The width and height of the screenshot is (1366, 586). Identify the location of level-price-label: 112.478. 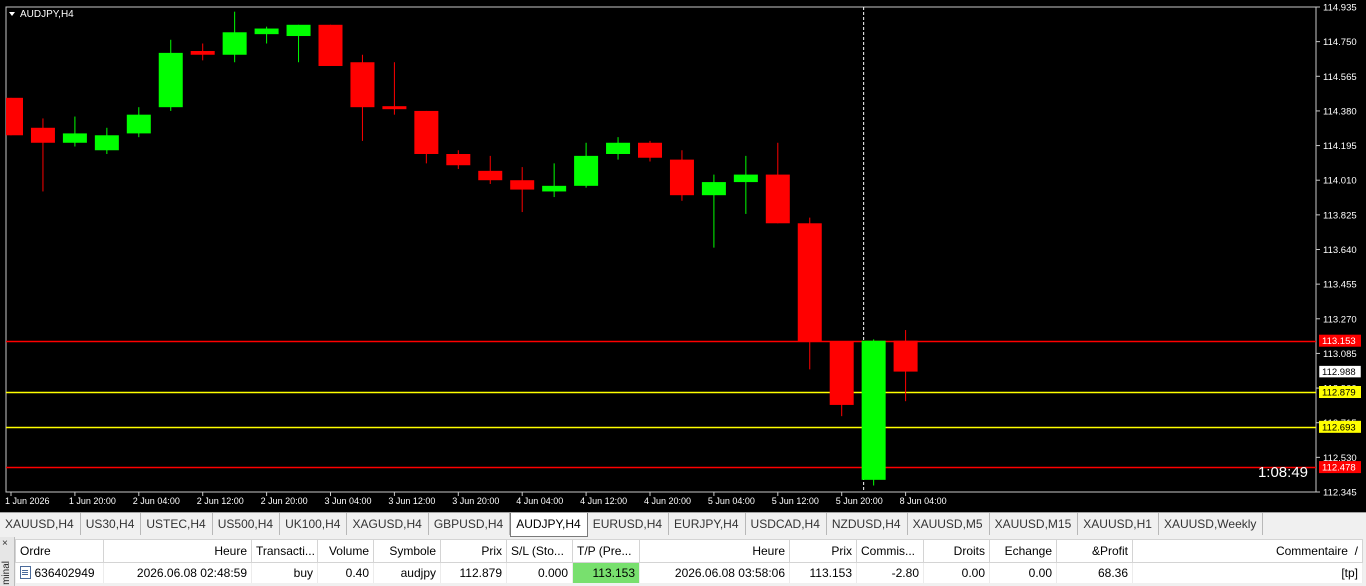
(1339, 468).